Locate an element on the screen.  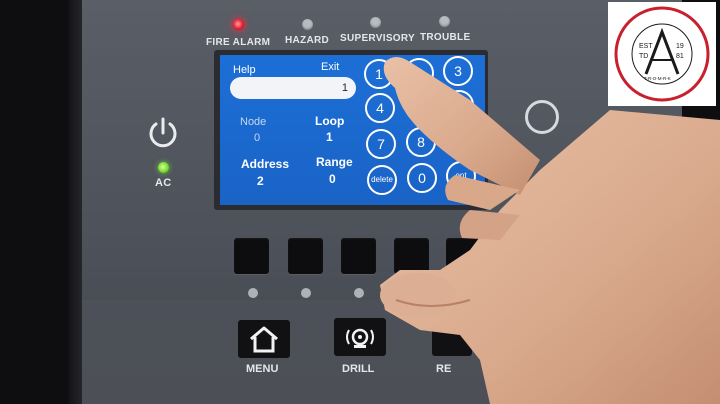
logo-year-right: 81 is located at coordinates (680, 56).